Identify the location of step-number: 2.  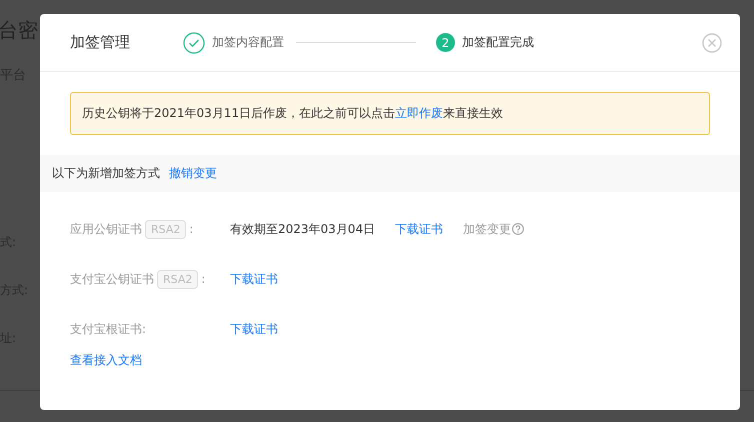
(445, 42).